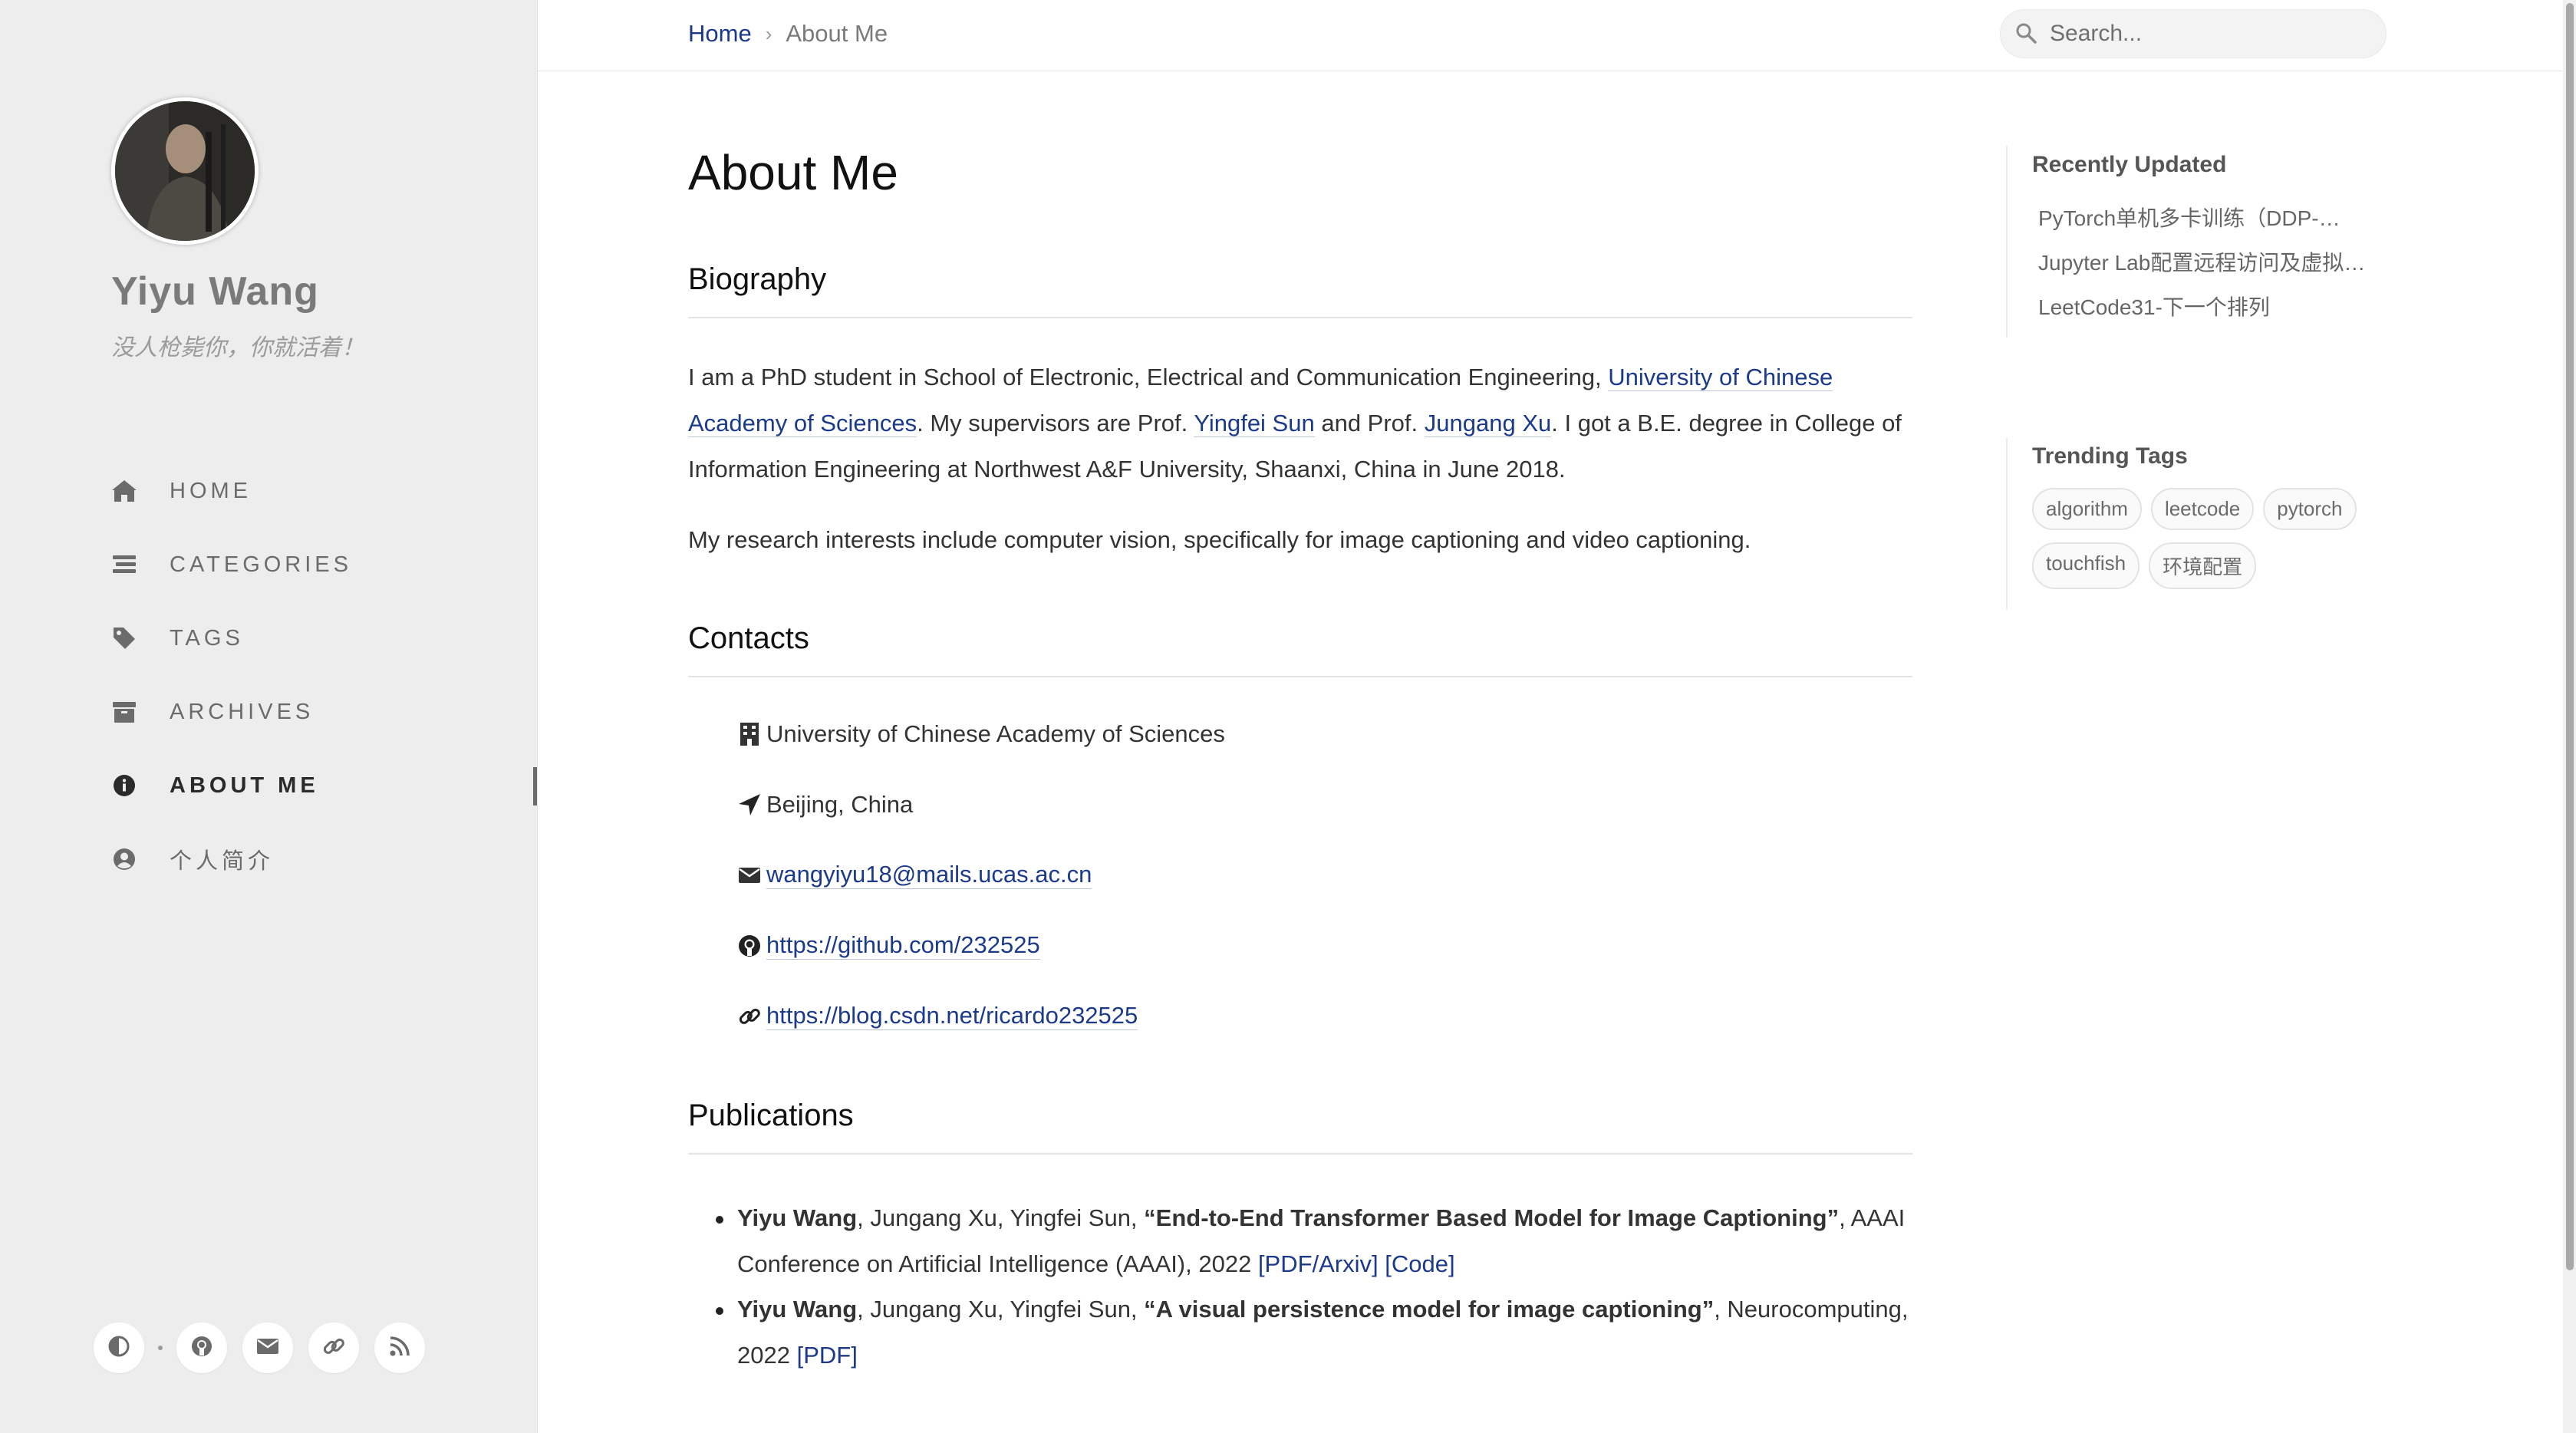 The image size is (2576, 1433). Describe the element at coordinates (2026, 33) in the screenshot. I see `search-icon` at that location.